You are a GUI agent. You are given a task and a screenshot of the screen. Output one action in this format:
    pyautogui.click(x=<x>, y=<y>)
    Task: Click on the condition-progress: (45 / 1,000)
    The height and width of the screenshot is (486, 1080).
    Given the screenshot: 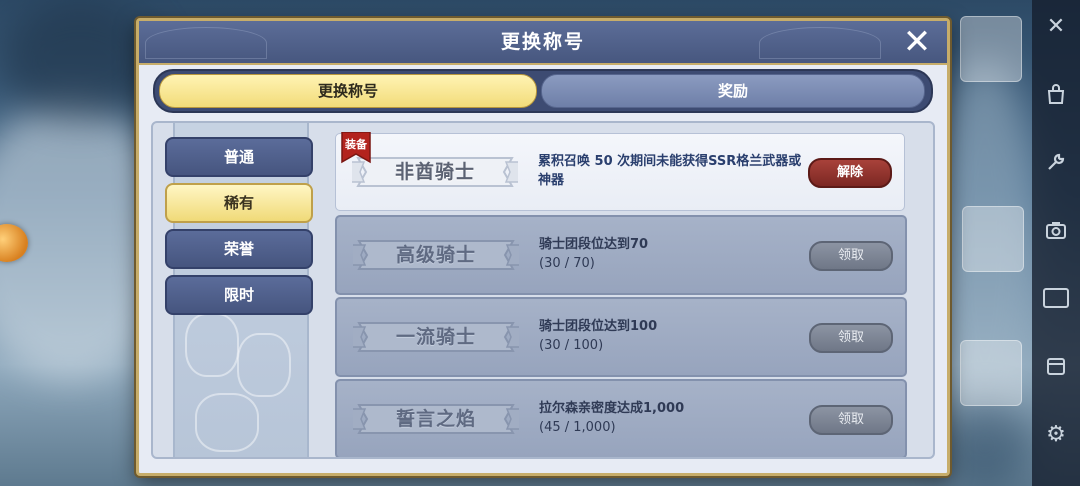 What is the action you would take?
    pyautogui.click(x=577, y=427)
    